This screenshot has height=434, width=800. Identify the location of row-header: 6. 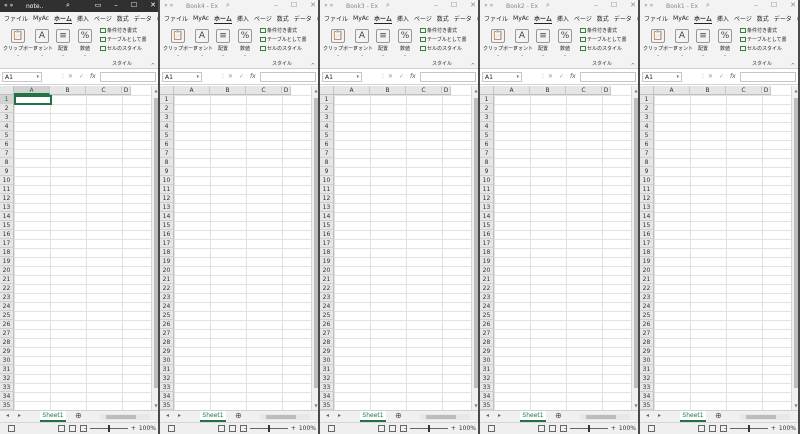
(7, 144).